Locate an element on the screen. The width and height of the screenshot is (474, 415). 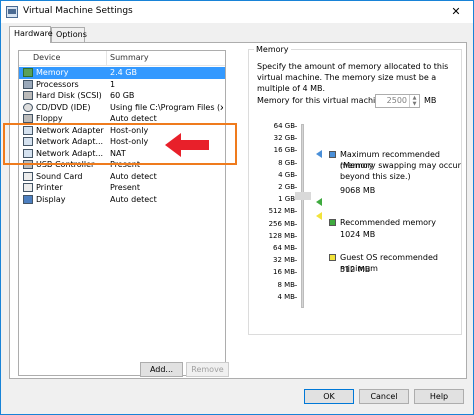
scale-label: 32 GB is located at coordinates (284, 138).